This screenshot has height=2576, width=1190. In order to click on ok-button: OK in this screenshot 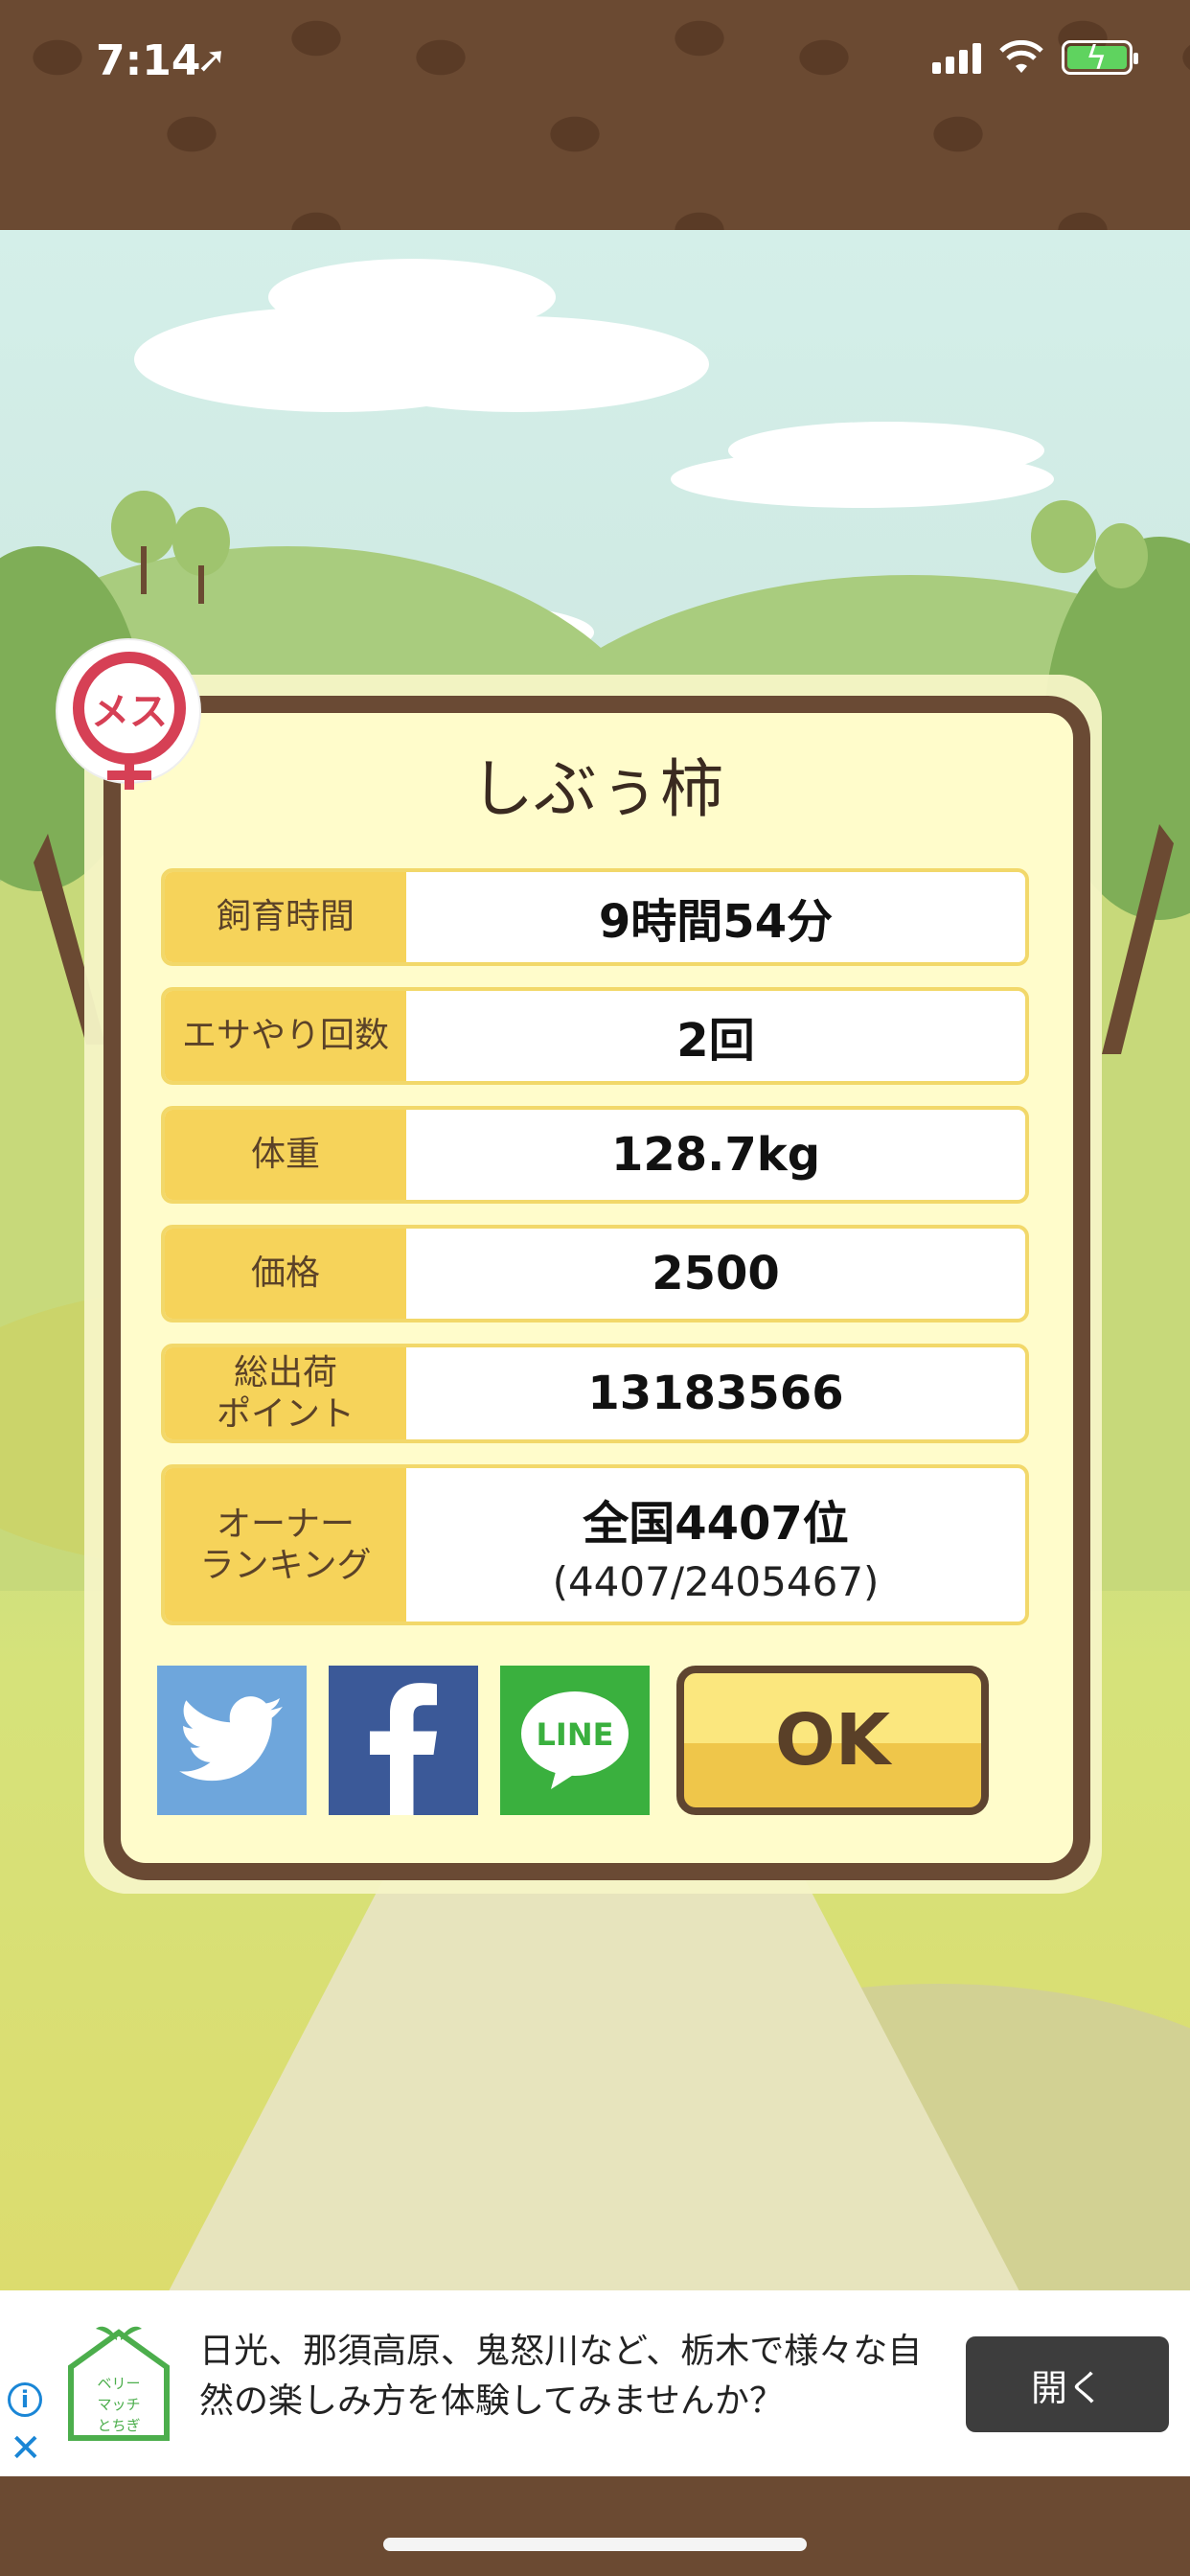, I will do `click(833, 1740)`.